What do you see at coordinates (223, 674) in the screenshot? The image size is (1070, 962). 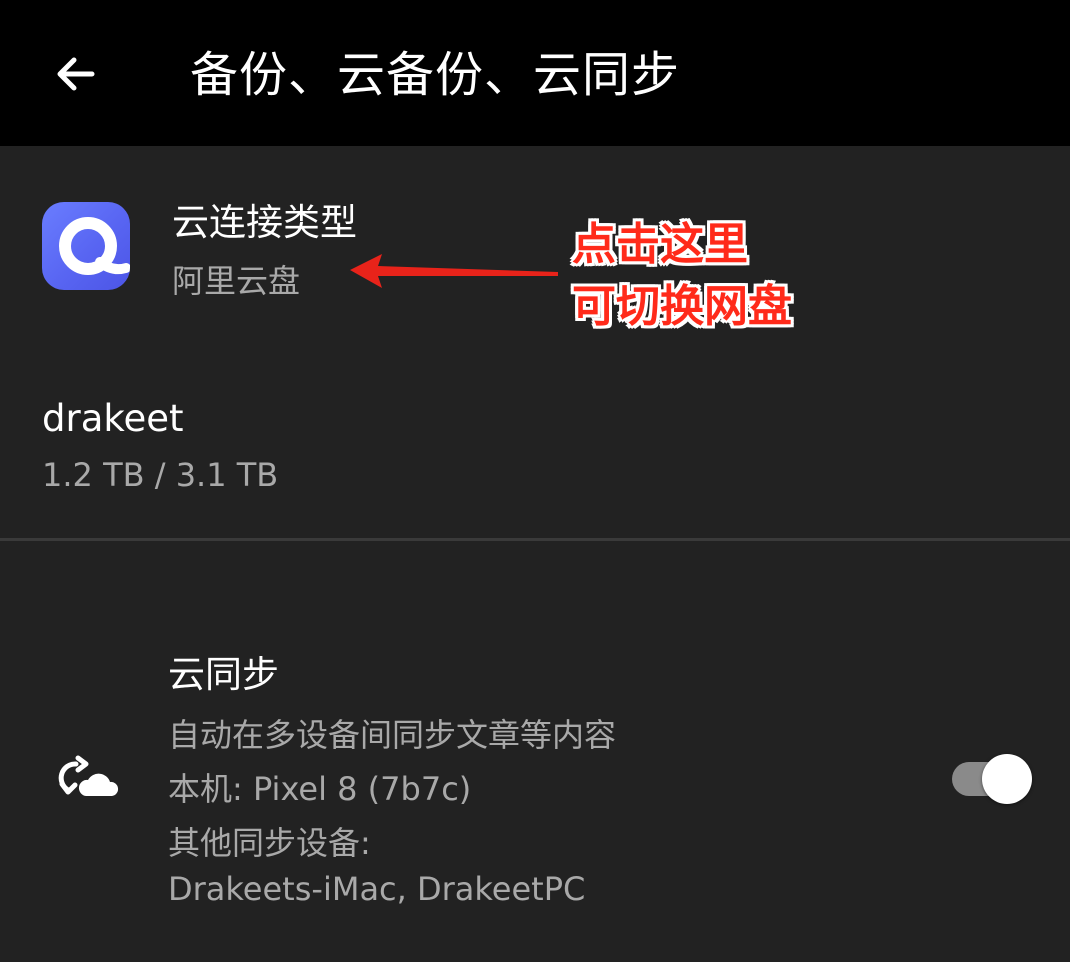 I see `cloud-sync-title: 云同步` at bounding box center [223, 674].